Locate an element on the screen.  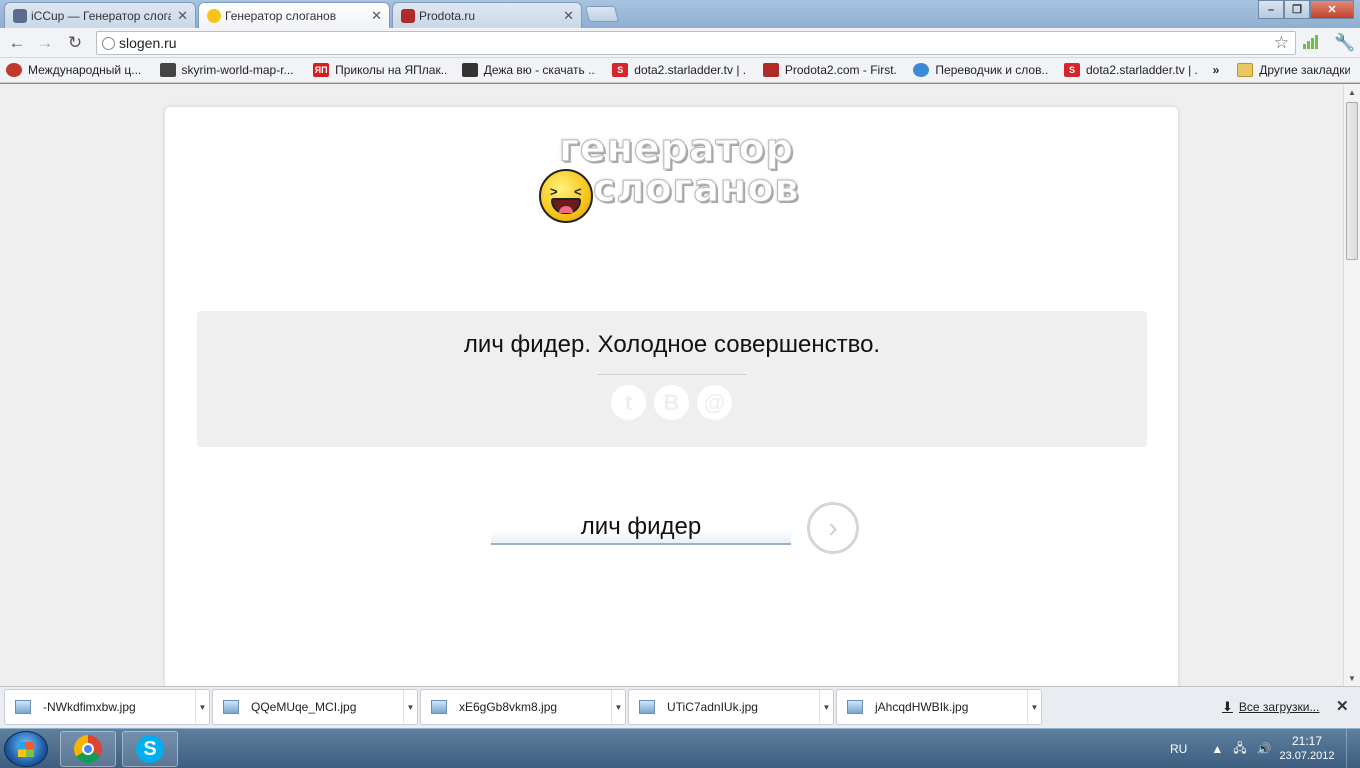
tab-slogan-generator: Генератор слоганов ✕ is located at coordinates (294, 15).